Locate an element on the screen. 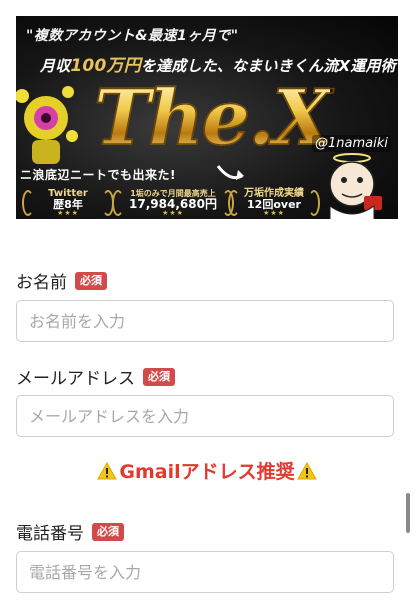 The width and height of the screenshot is (414, 600). name-label: お名前 is located at coordinates (41, 283).